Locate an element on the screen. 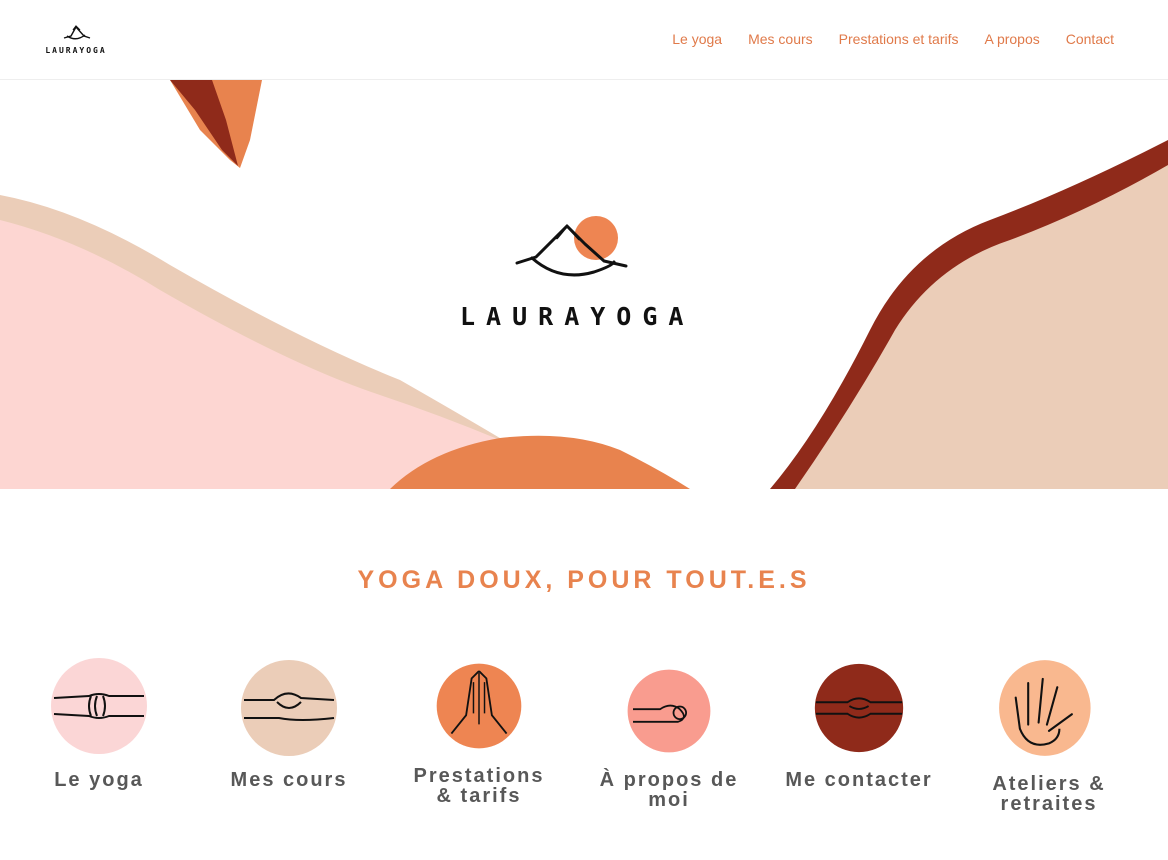 The height and width of the screenshot is (860, 1168). nav-prestations-tarifs: Prestations et tarifs is located at coordinates (899, 39).